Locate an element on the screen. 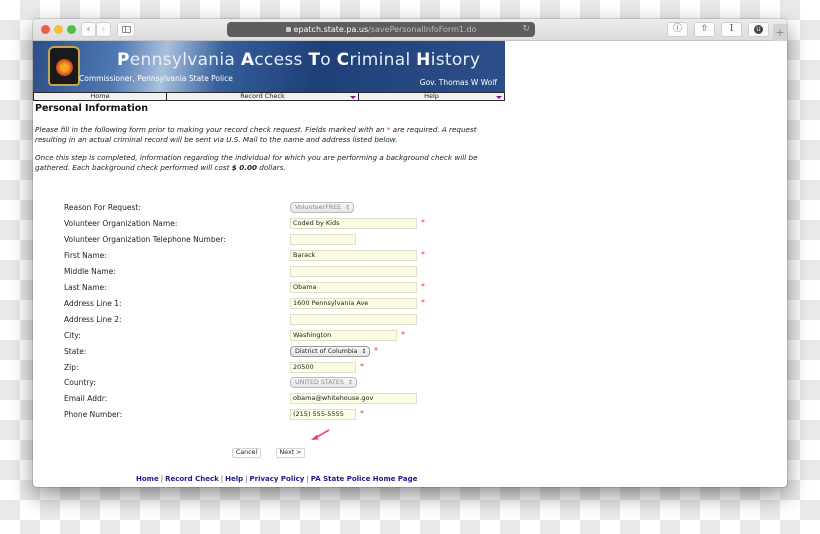 The height and width of the screenshot is (534, 820). banner-subtitle: Commissioner, Pennsylvania State Police is located at coordinates (156, 78).